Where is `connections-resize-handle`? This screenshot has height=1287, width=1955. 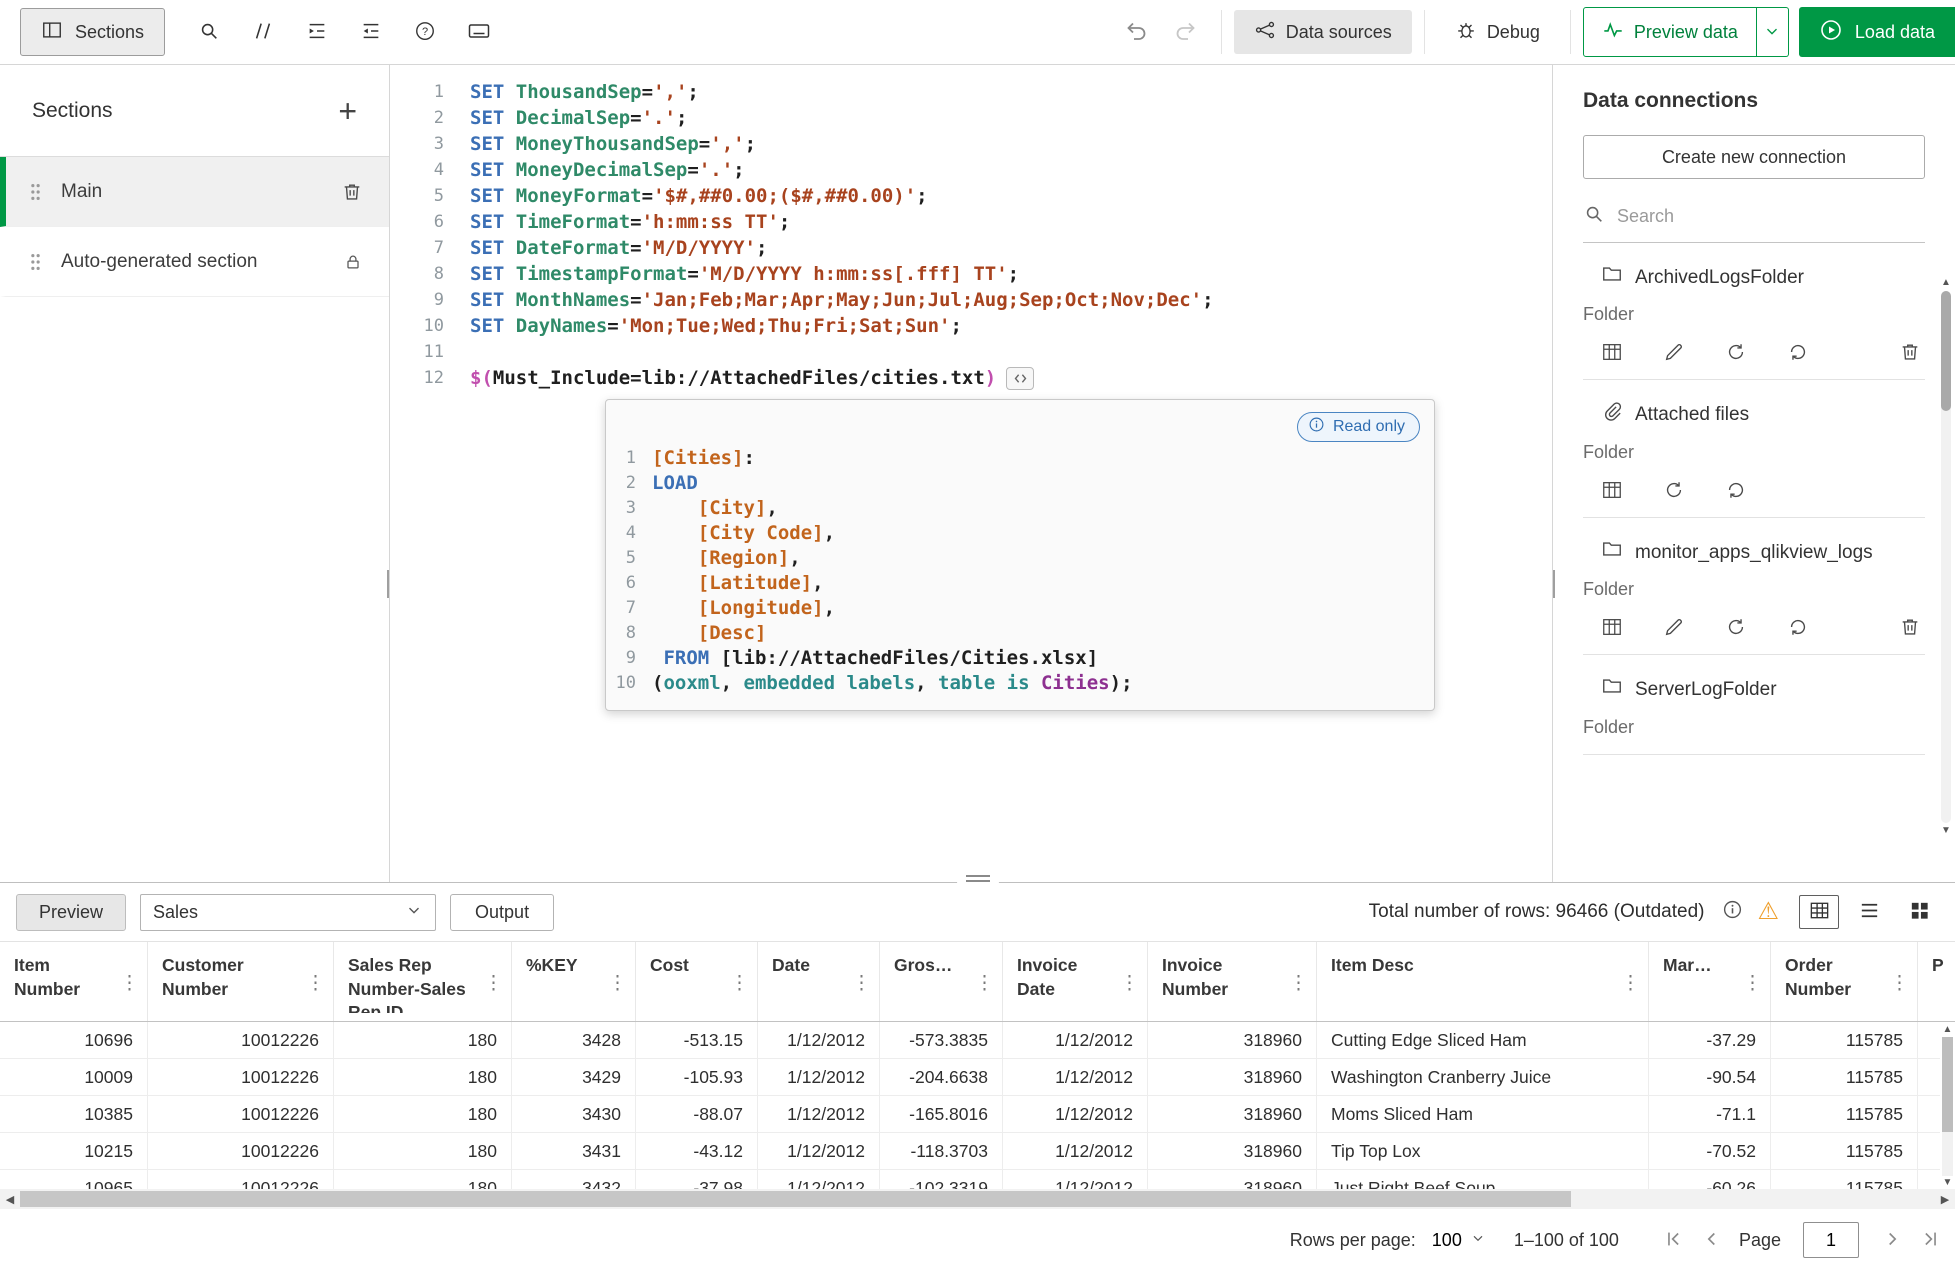 connections-resize-handle is located at coordinates (1554, 584).